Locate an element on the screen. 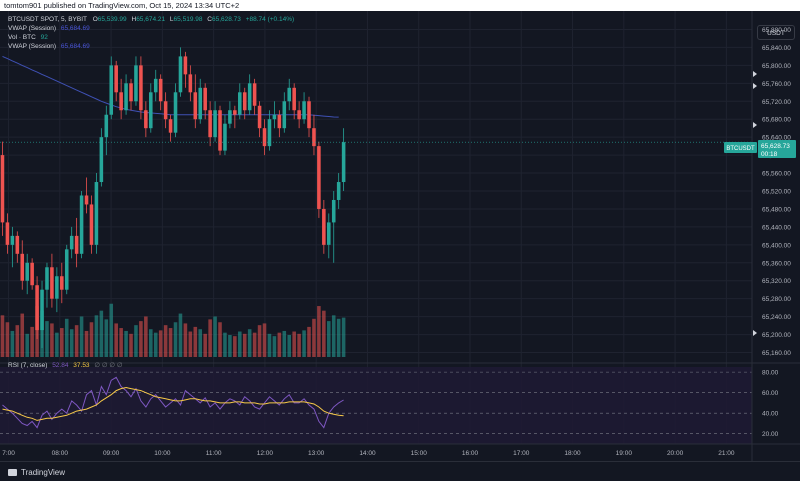 The image size is (800, 481). price-tick-label: 65,800.00 is located at coordinates (776, 66).